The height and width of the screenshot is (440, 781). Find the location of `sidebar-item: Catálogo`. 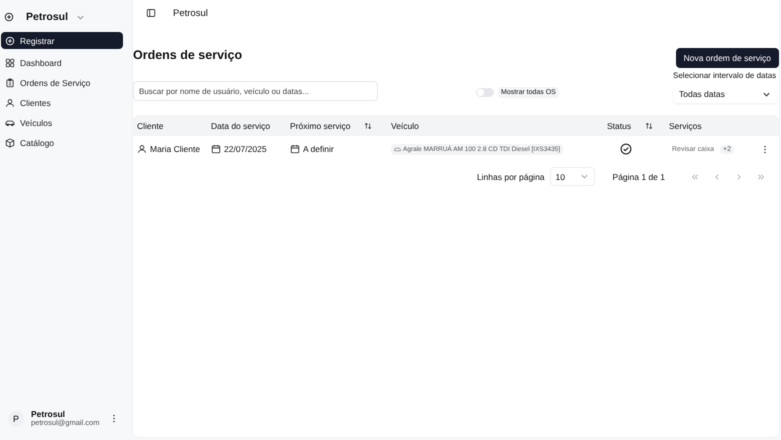

sidebar-item: Catálogo is located at coordinates (62, 142).